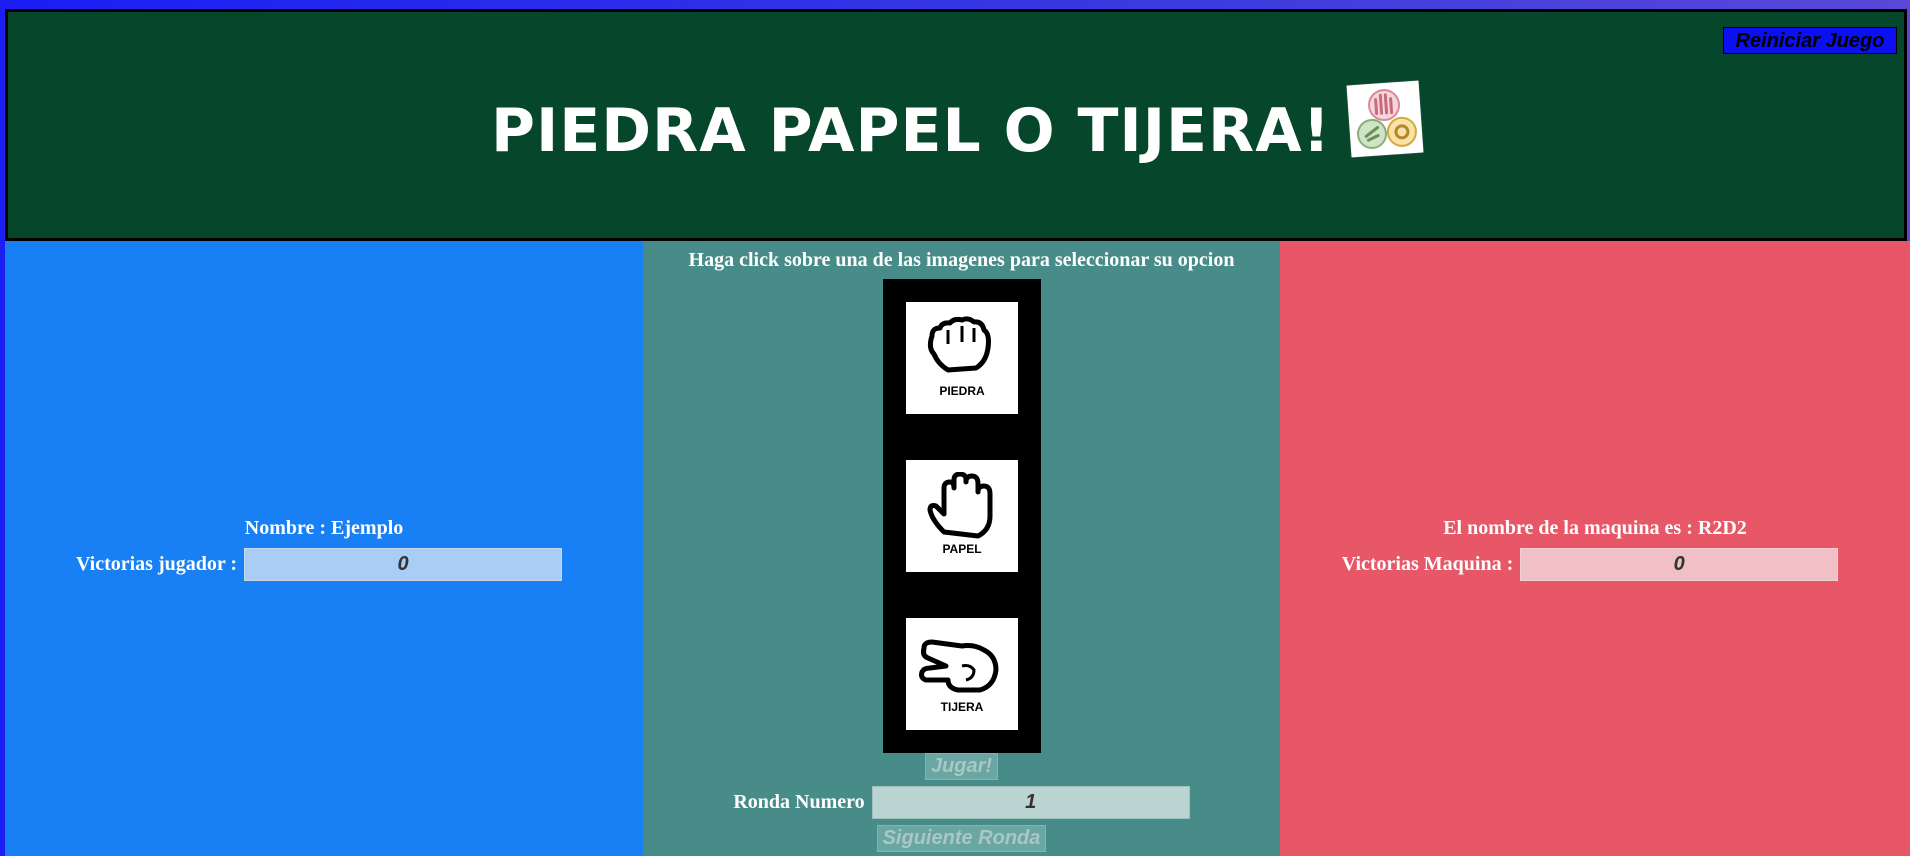 The height and width of the screenshot is (856, 1910). I want to click on player-wins-field: 0, so click(403, 564).